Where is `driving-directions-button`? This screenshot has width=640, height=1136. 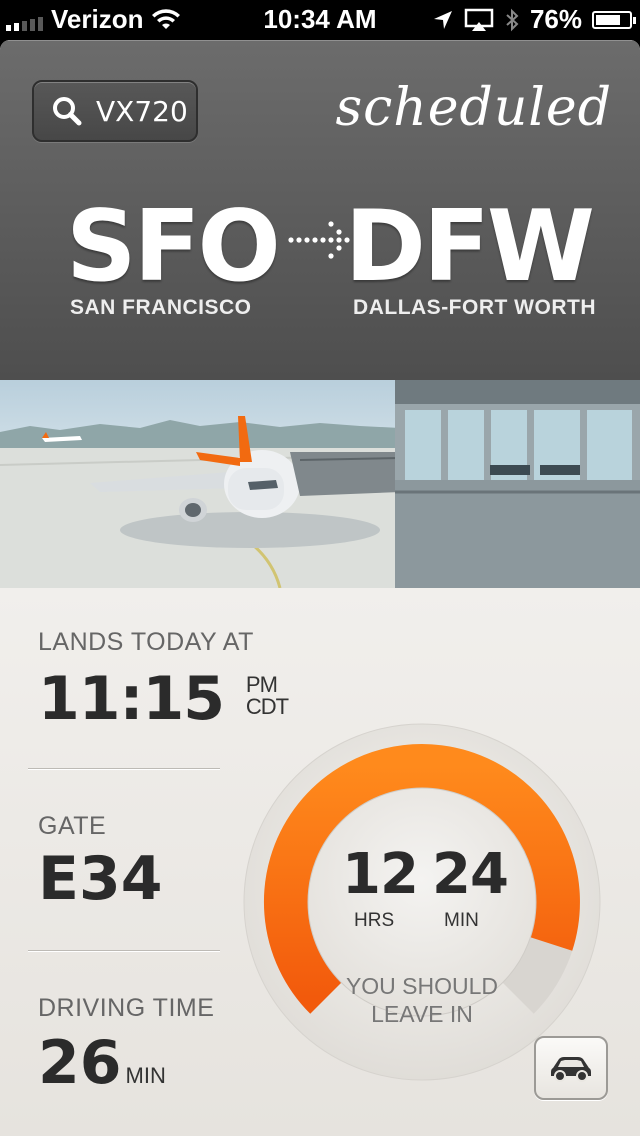
driving-directions-button is located at coordinates (571, 1068).